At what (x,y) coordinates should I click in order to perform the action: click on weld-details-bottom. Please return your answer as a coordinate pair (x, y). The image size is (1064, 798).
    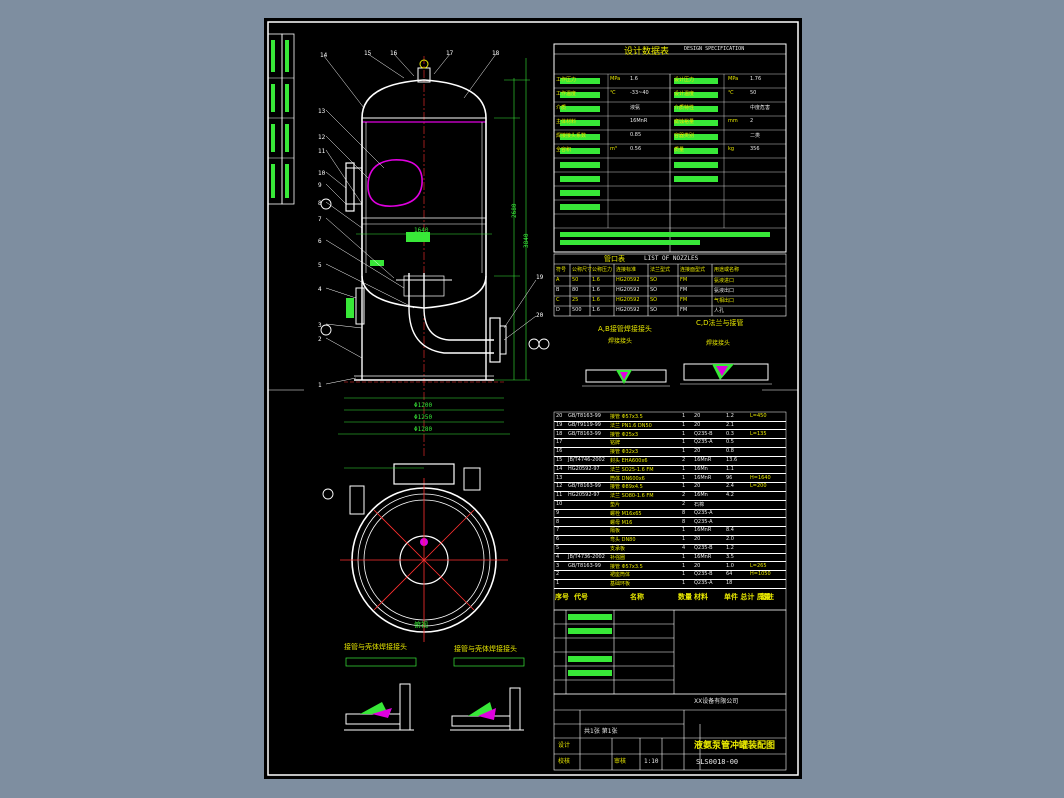
    Looking at the image, I should click on (434, 694).